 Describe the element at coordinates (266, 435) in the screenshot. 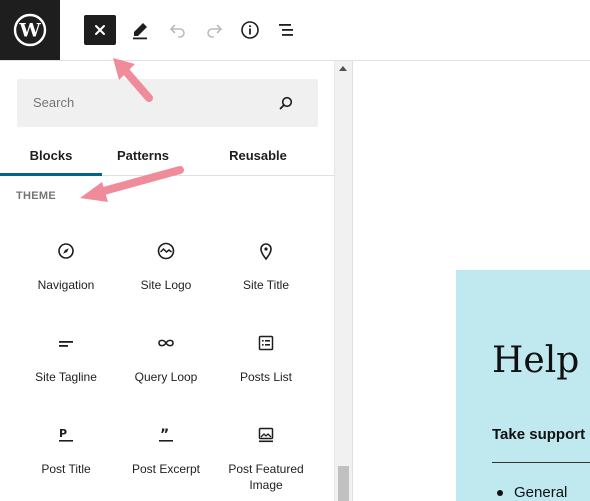

I see `post-featured-image-icon` at that location.